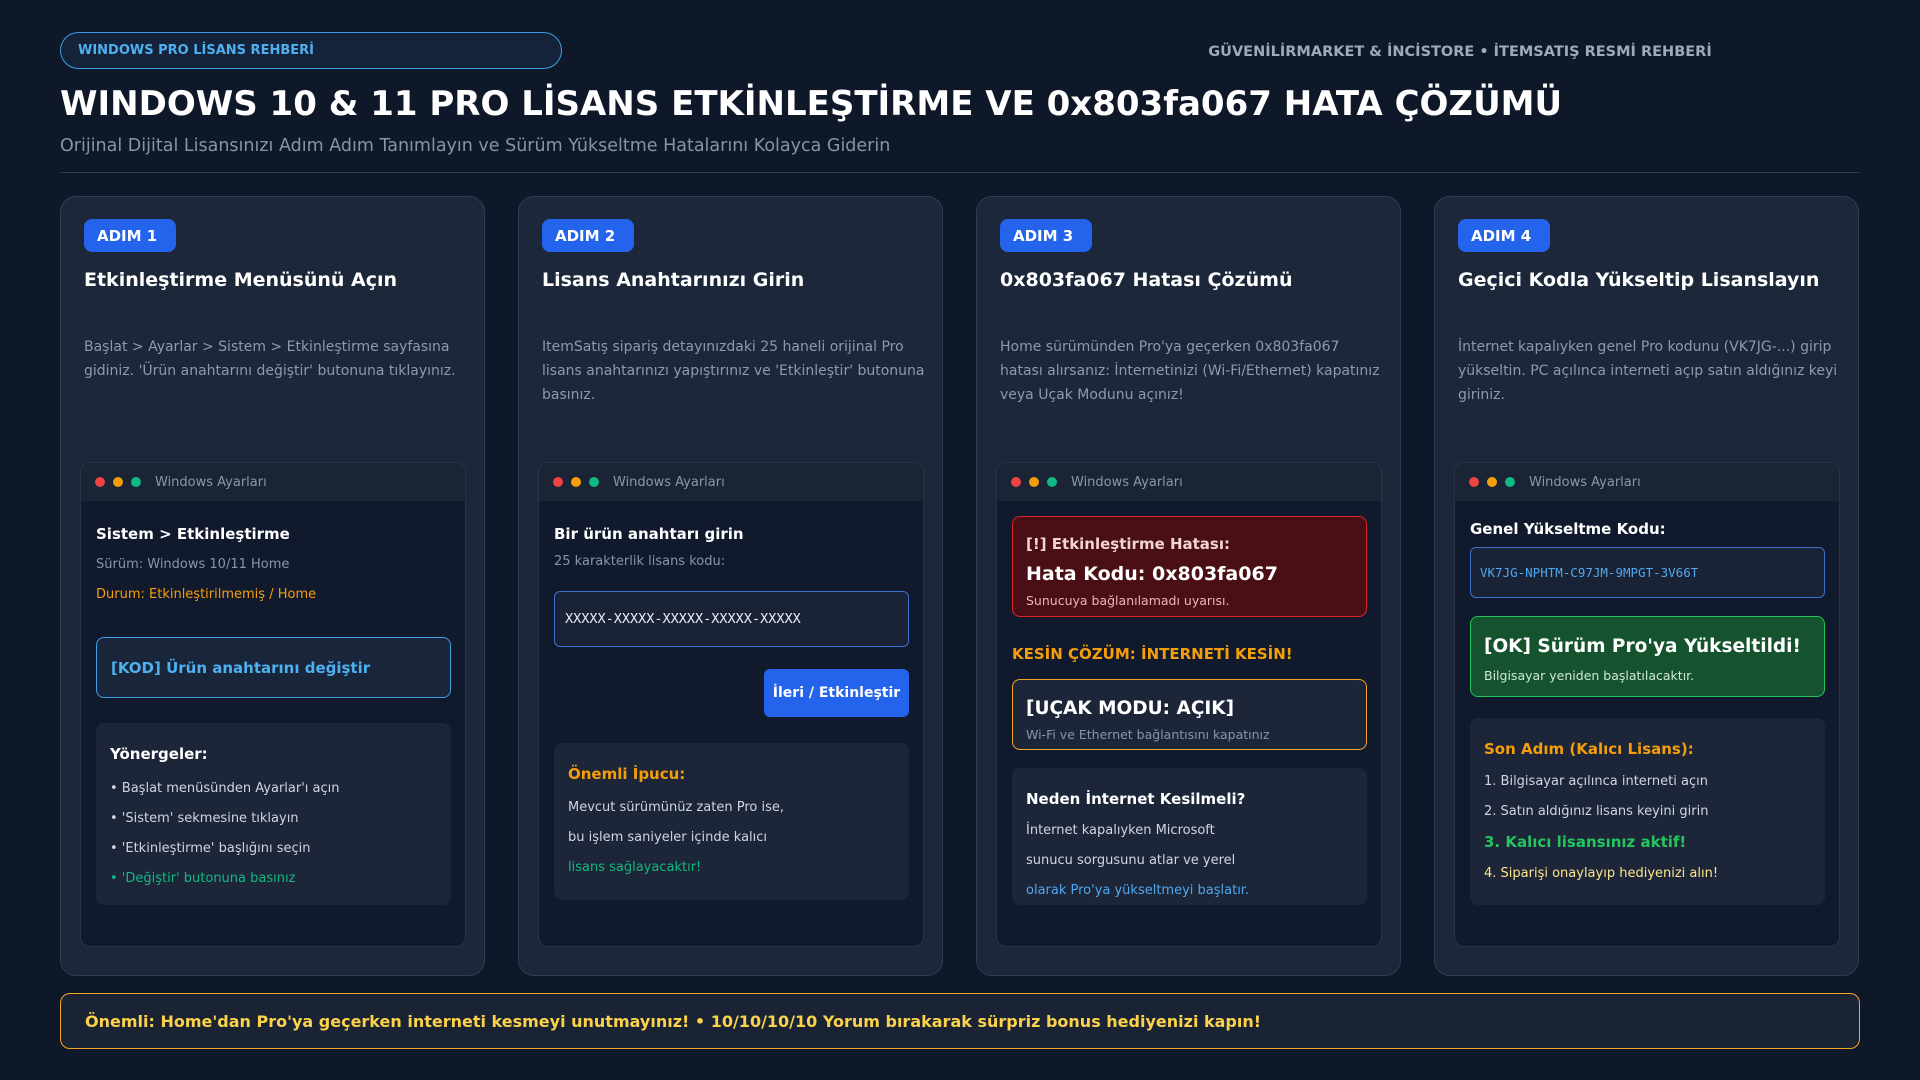 The height and width of the screenshot is (1080, 1920). Describe the element at coordinates (1596, 781) in the screenshot. I see `list-item: 1. Bilgisayar açılınca interneti açın` at that location.